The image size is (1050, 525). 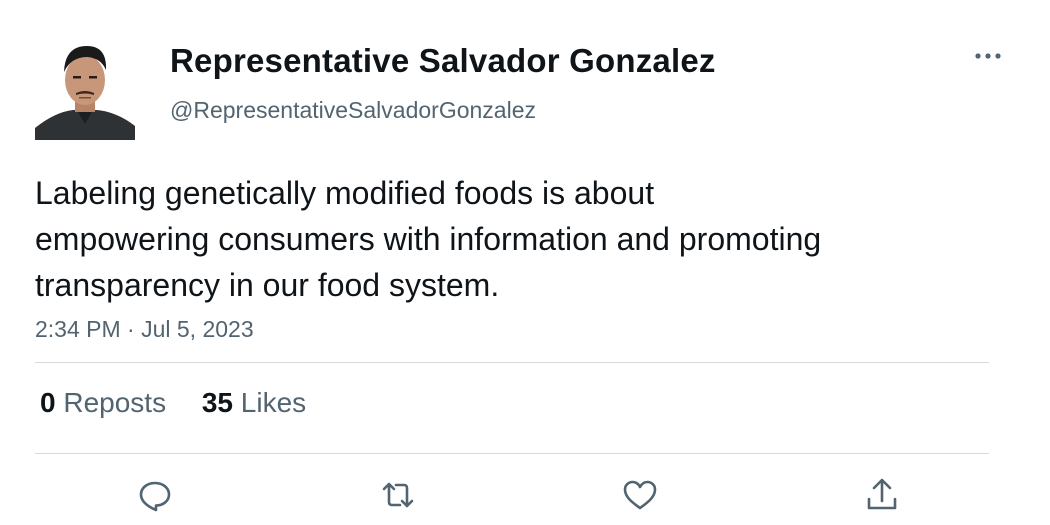 I want to click on reposts-stat: 0 Reposts, so click(x=103, y=403).